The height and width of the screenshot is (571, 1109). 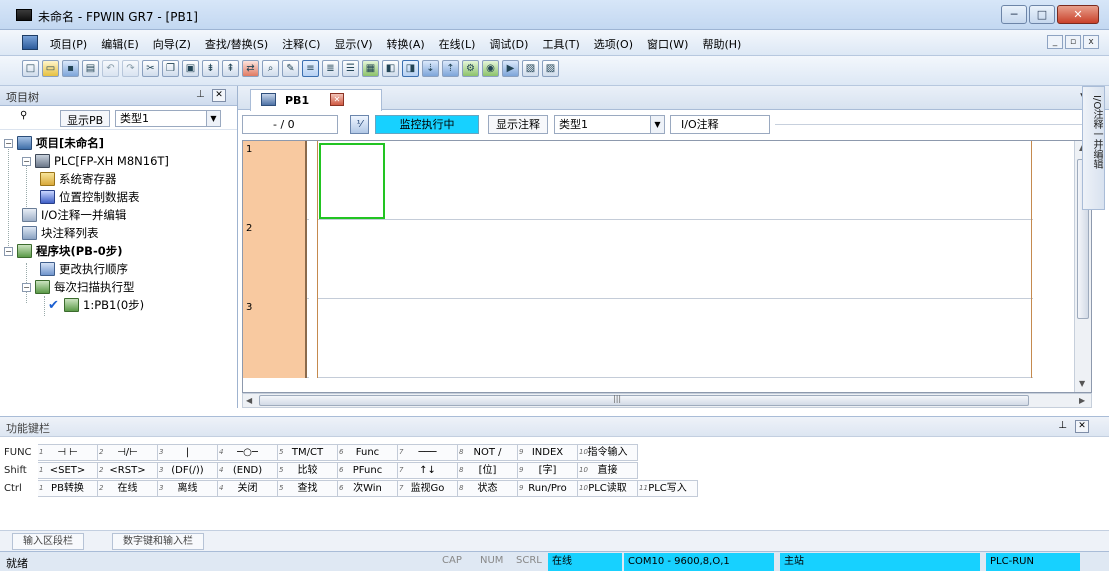 What do you see at coordinates (1055, 42) in the screenshot?
I see `mdi-minimize-button: _` at bounding box center [1055, 42].